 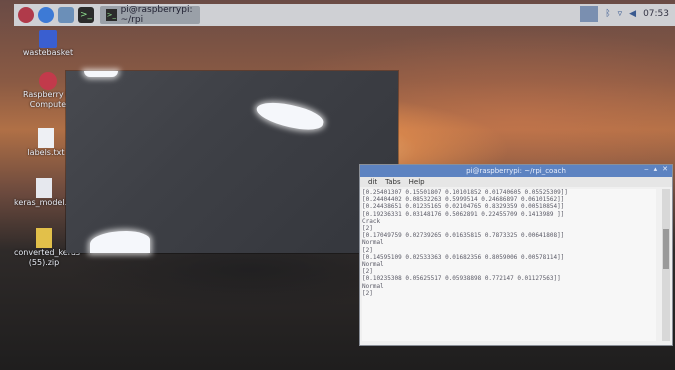 I want to click on taskbar-terminal-label: pi@raspberrypi: ~/rpi, so click(x=156, y=15).